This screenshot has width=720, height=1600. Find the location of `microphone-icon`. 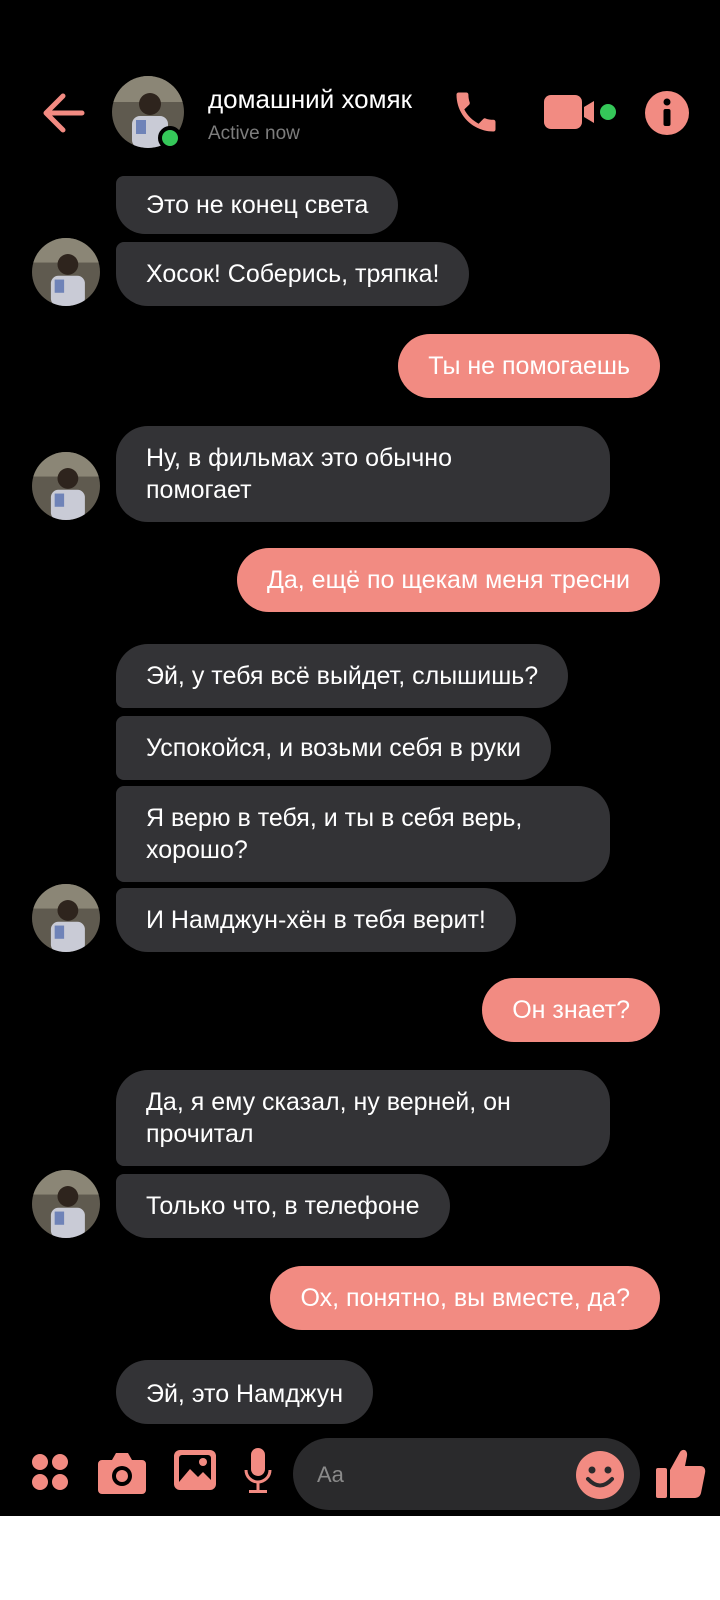

microphone-icon is located at coordinates (258, 1470).